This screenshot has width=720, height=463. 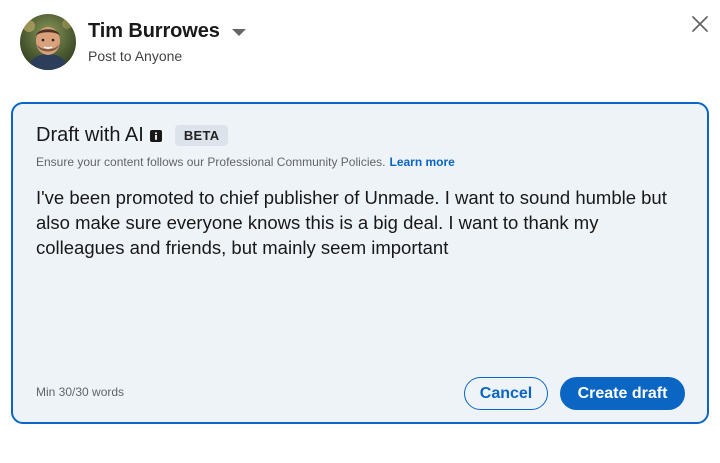 I want to click on author-selector: Tim Burrowes, so click(x=167, y=31).